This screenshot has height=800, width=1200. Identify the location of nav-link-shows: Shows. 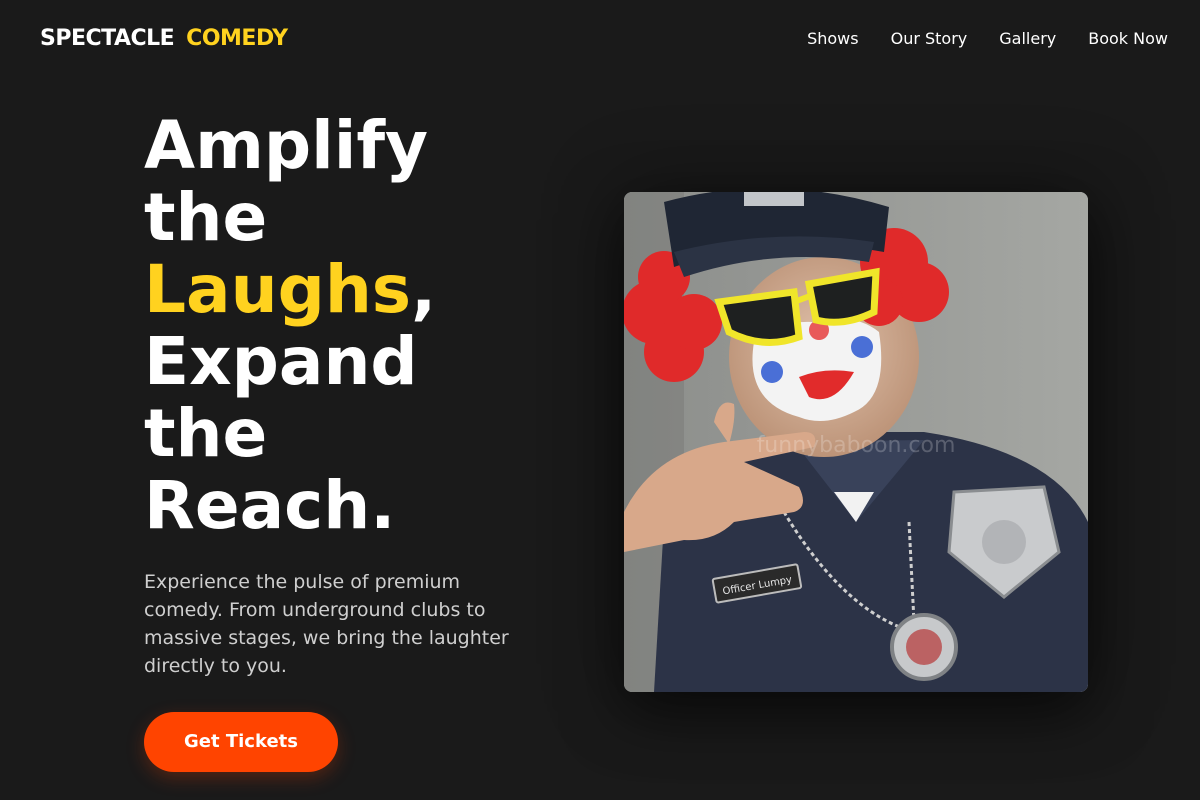
(833, 39).